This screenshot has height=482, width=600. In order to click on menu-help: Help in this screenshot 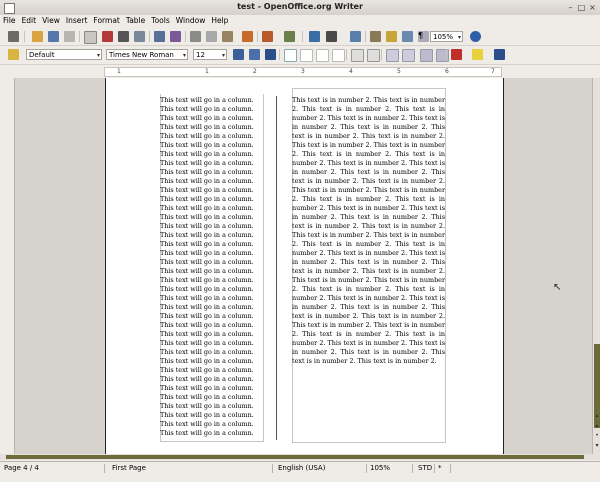, I will do `click(219, 21)`.